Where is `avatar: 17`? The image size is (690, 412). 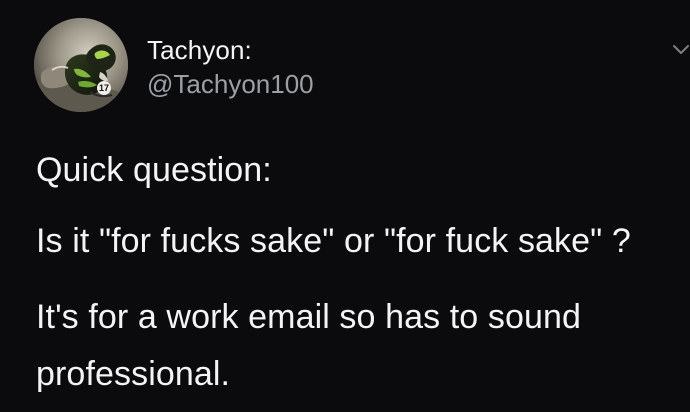 avatar: 17 is located at coordinates (81, 65).